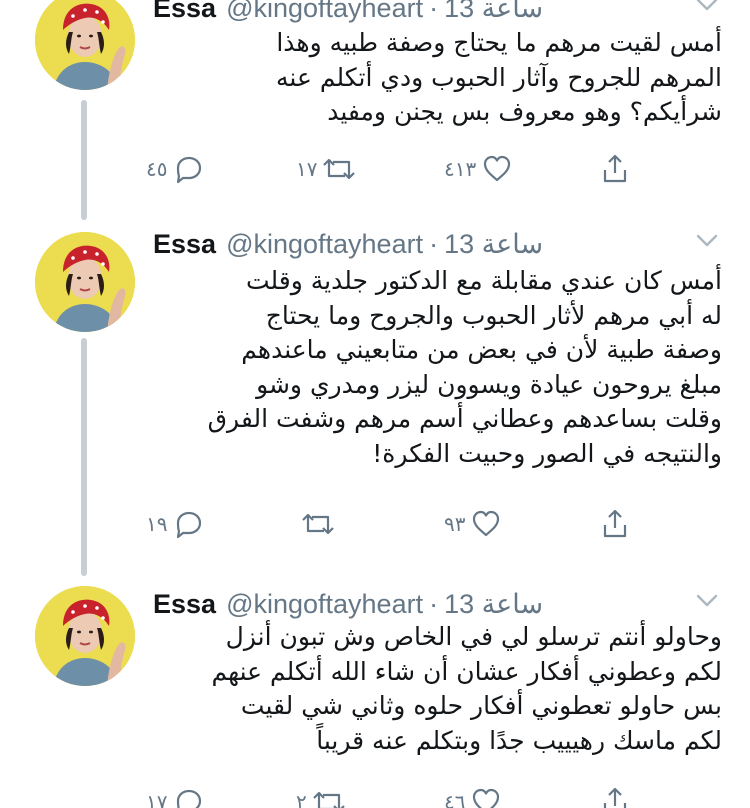 The height and width of the screenshot is (808, 750). Describe the element at coordinates (375, 169) in the screenshot. I see `tweet-actions: ٤٥ ١٧ ٤١٣` at that location.